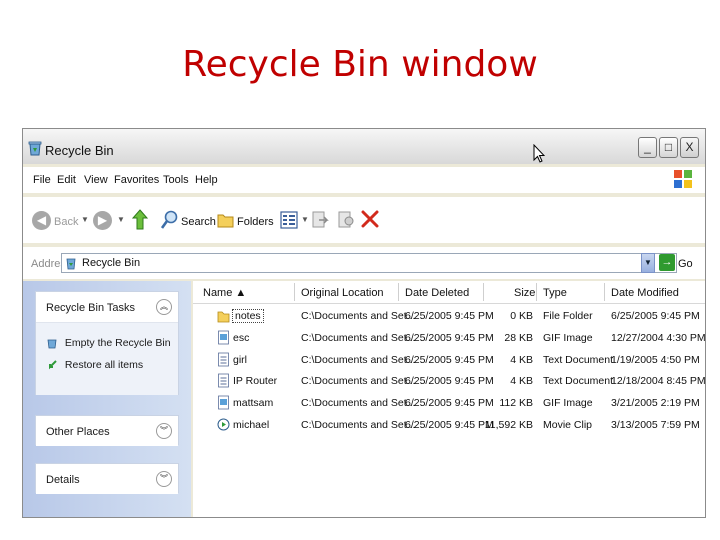  What do you see at coordinates (555, 293) in the screenshot?
I see `column-header-type: Type` at bounding box center [555, 293].